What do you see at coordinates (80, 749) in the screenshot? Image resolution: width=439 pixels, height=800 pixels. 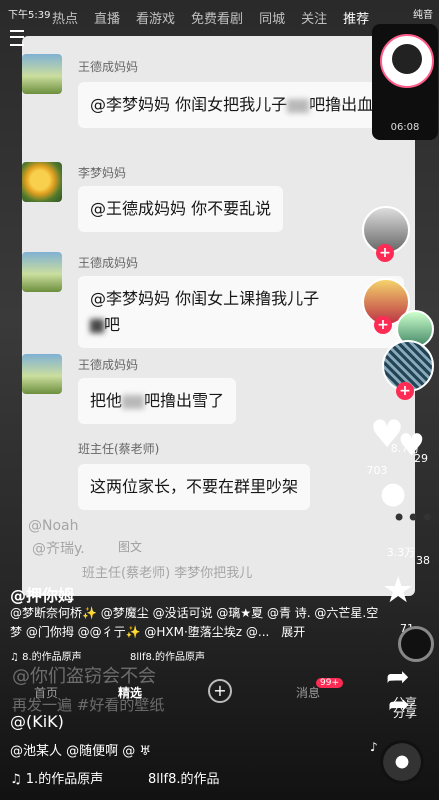 I see `tags-text: @池某人 @随便啊 @ ♅` at bounding box center [80, 749].